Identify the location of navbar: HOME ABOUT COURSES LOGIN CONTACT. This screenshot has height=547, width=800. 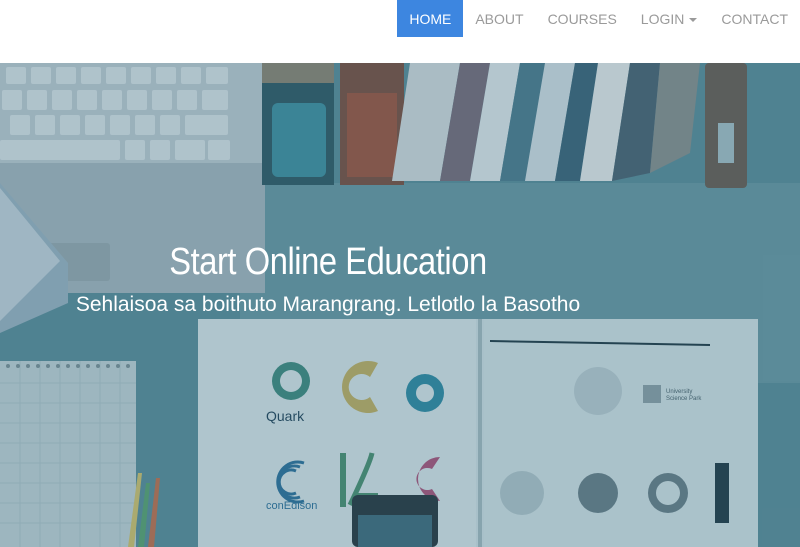
(400, 31).